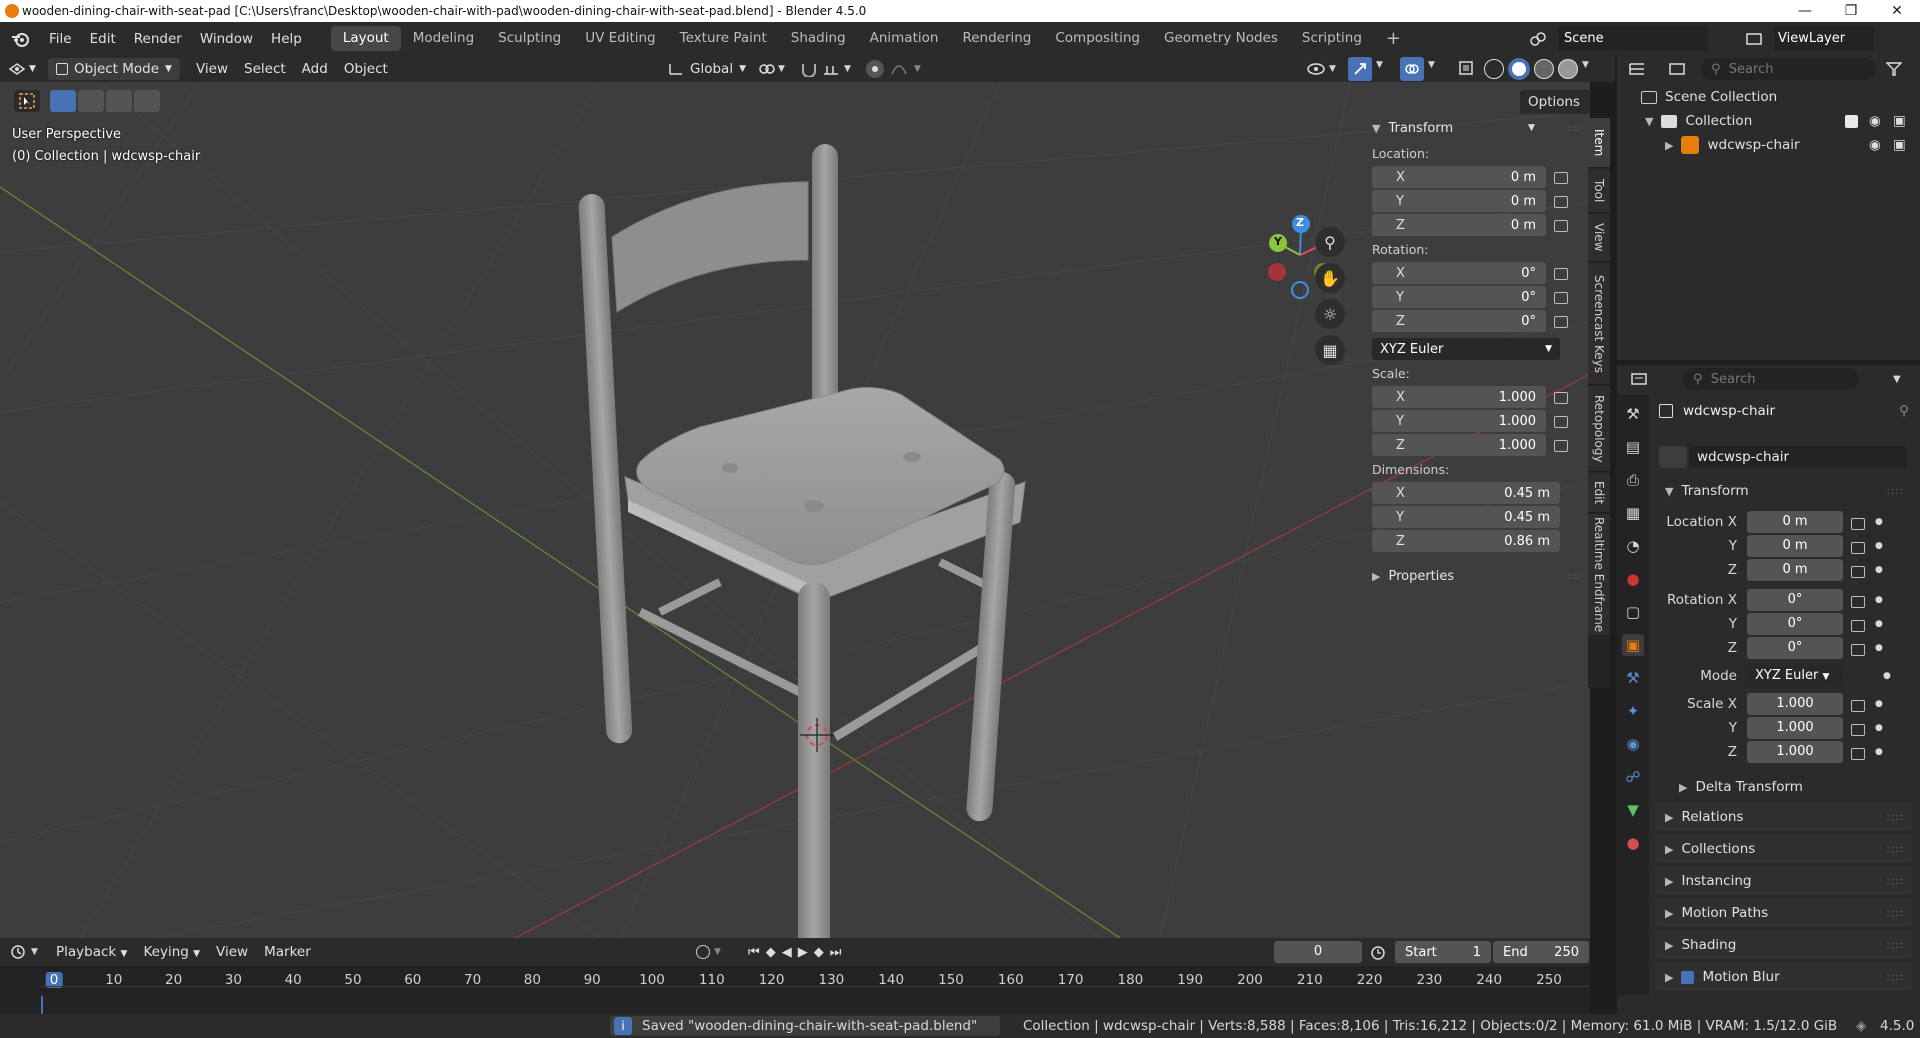 The width and height of the screenshot is (1920, 1038). Describe the element at coordinates (1599, 238) in the screenshot. I see `tab-view: View` at that location.